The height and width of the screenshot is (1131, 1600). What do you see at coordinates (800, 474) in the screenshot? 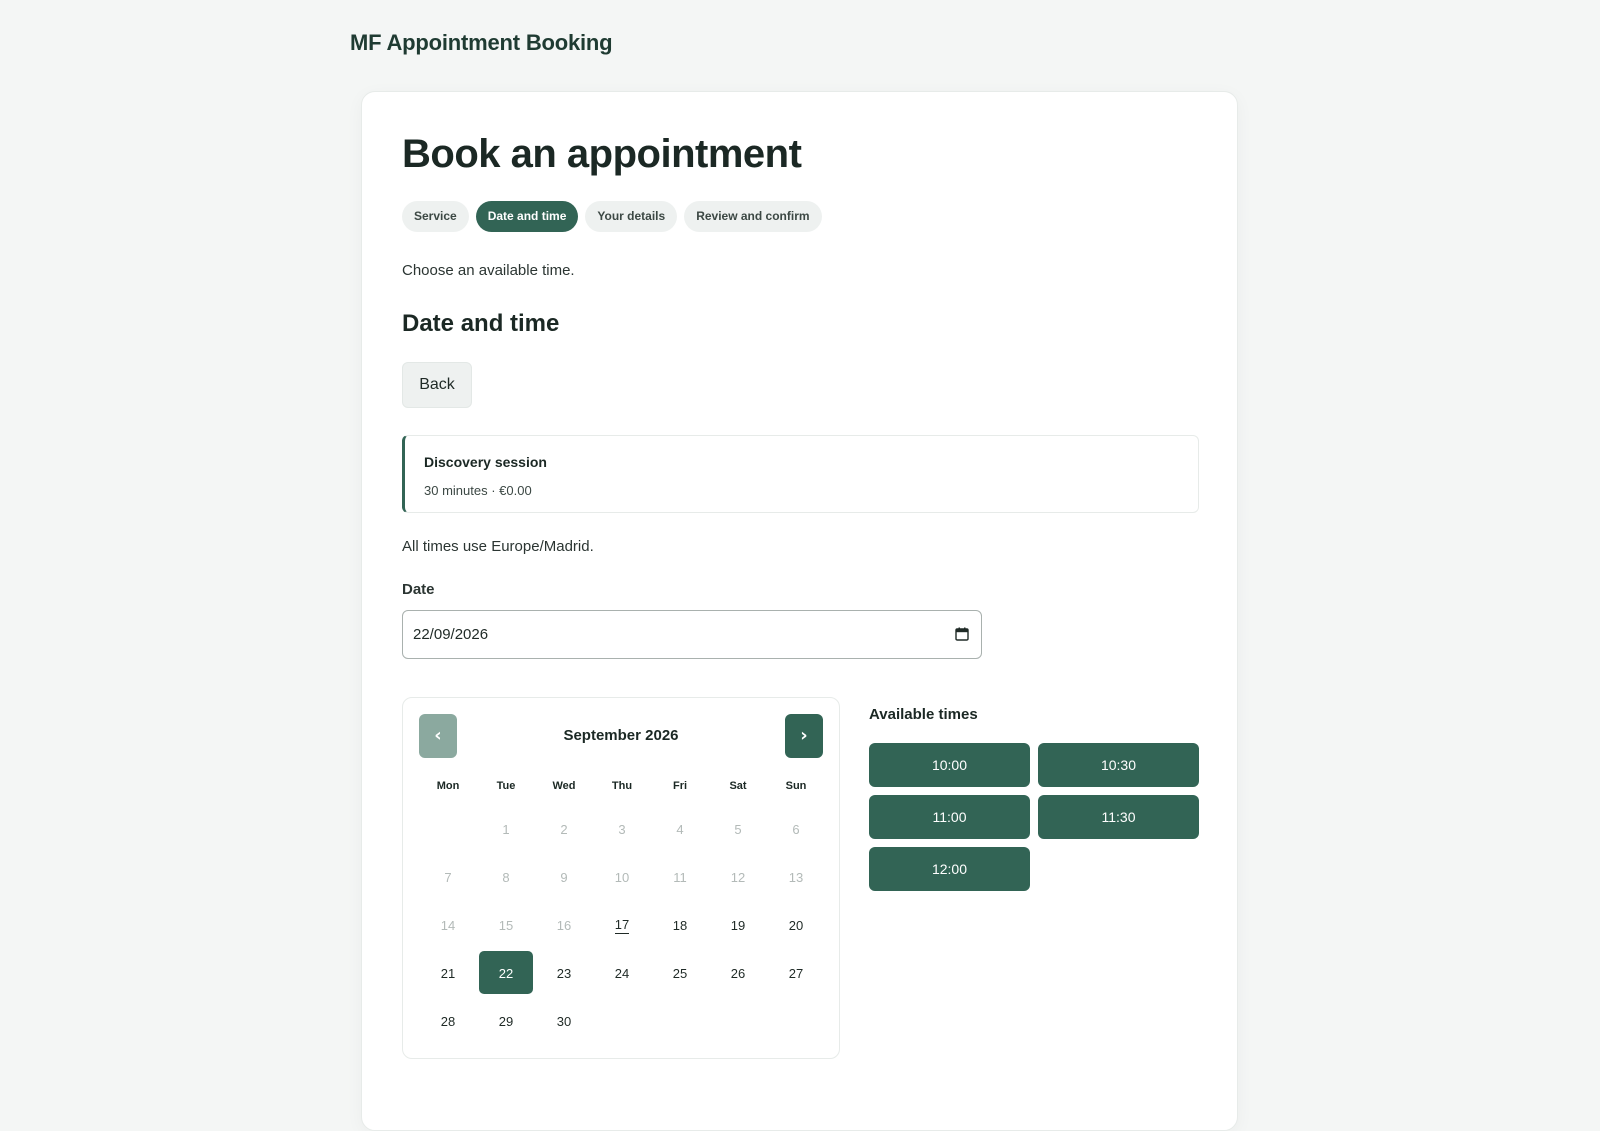
I see `selected-service-summary: Discovery session 30 minutes · €0.00` at bounding box center [800, 474].